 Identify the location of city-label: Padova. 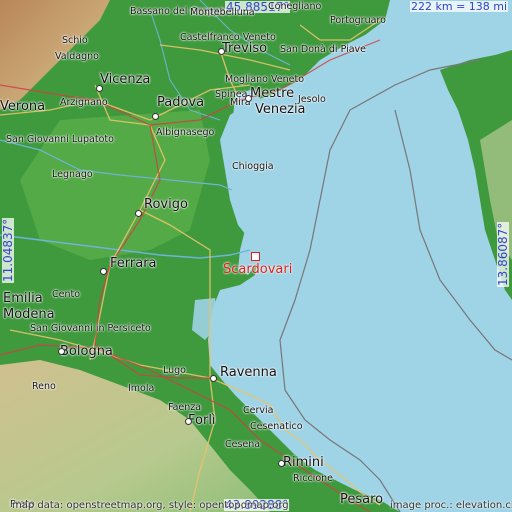
(181, 102).